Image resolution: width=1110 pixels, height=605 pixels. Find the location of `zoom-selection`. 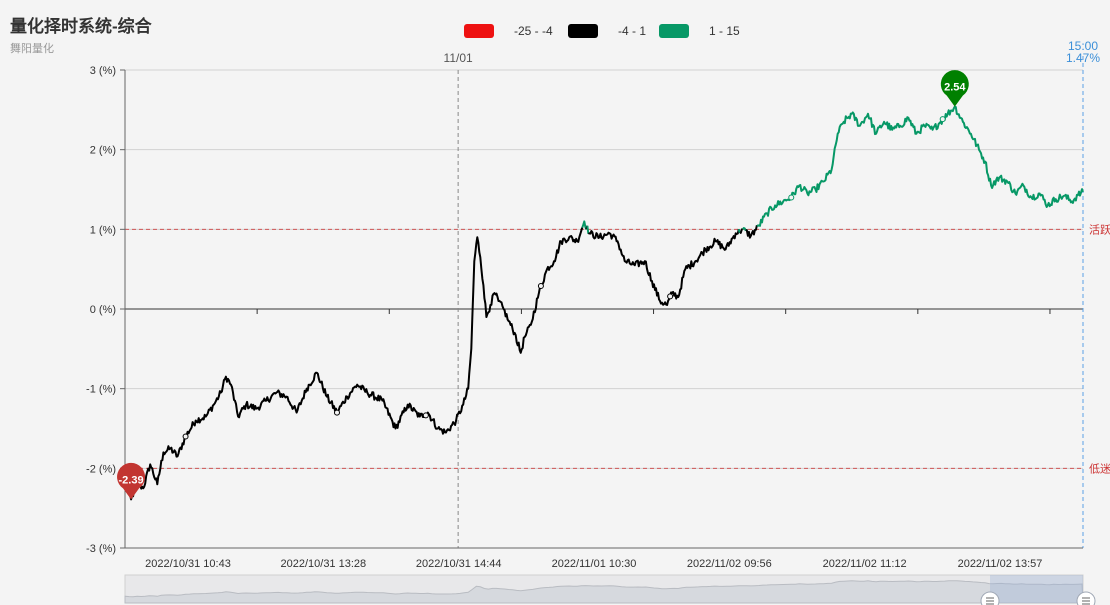

zoom-selection is located at coordinates (1036, 589).